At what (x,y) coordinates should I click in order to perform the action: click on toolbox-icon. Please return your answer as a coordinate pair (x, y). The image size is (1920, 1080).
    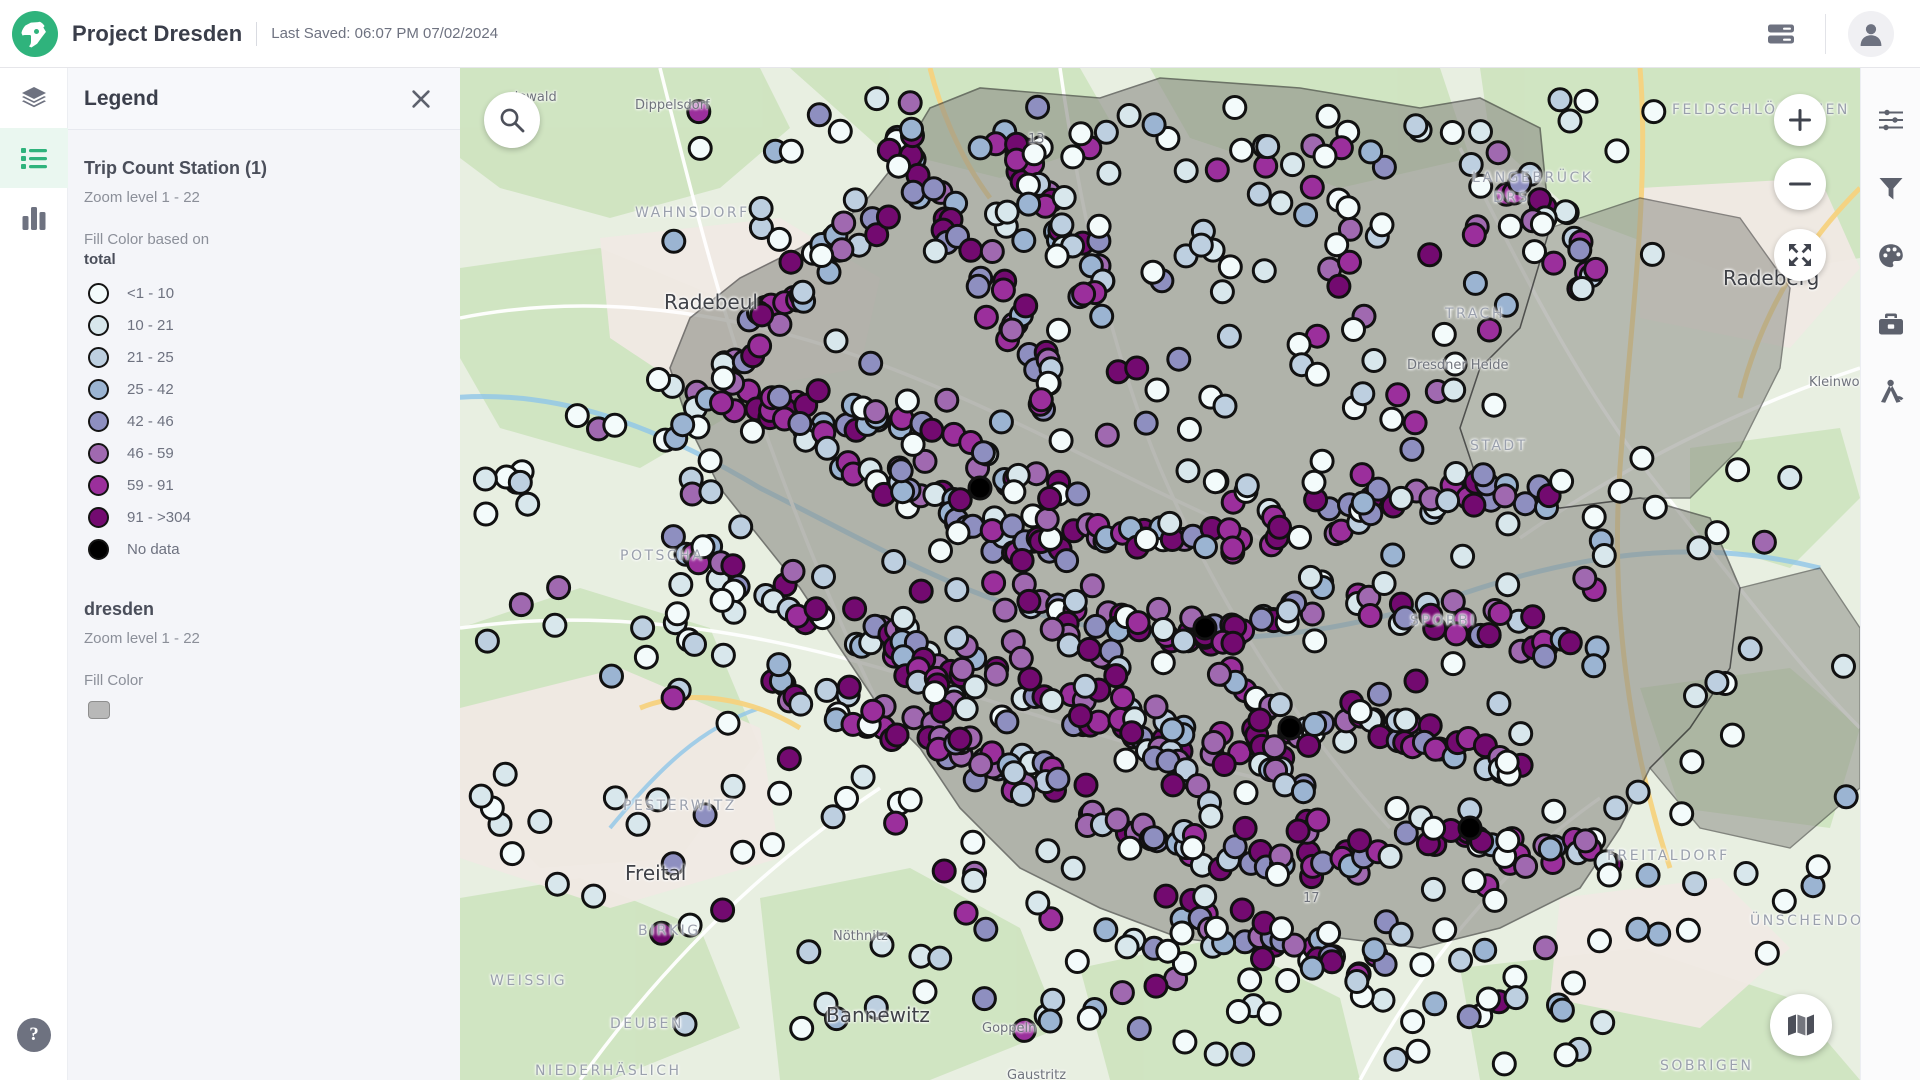
    Looking at the image, I should click on (1890, 324).